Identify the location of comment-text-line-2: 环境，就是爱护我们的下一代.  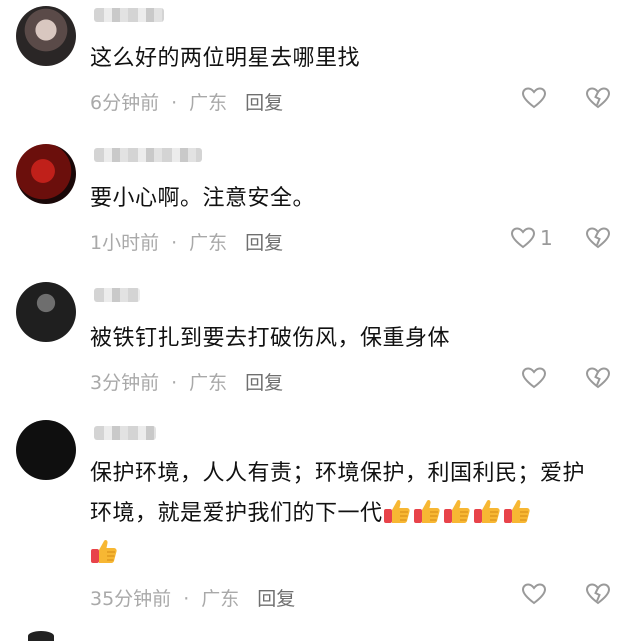
(355, 514).